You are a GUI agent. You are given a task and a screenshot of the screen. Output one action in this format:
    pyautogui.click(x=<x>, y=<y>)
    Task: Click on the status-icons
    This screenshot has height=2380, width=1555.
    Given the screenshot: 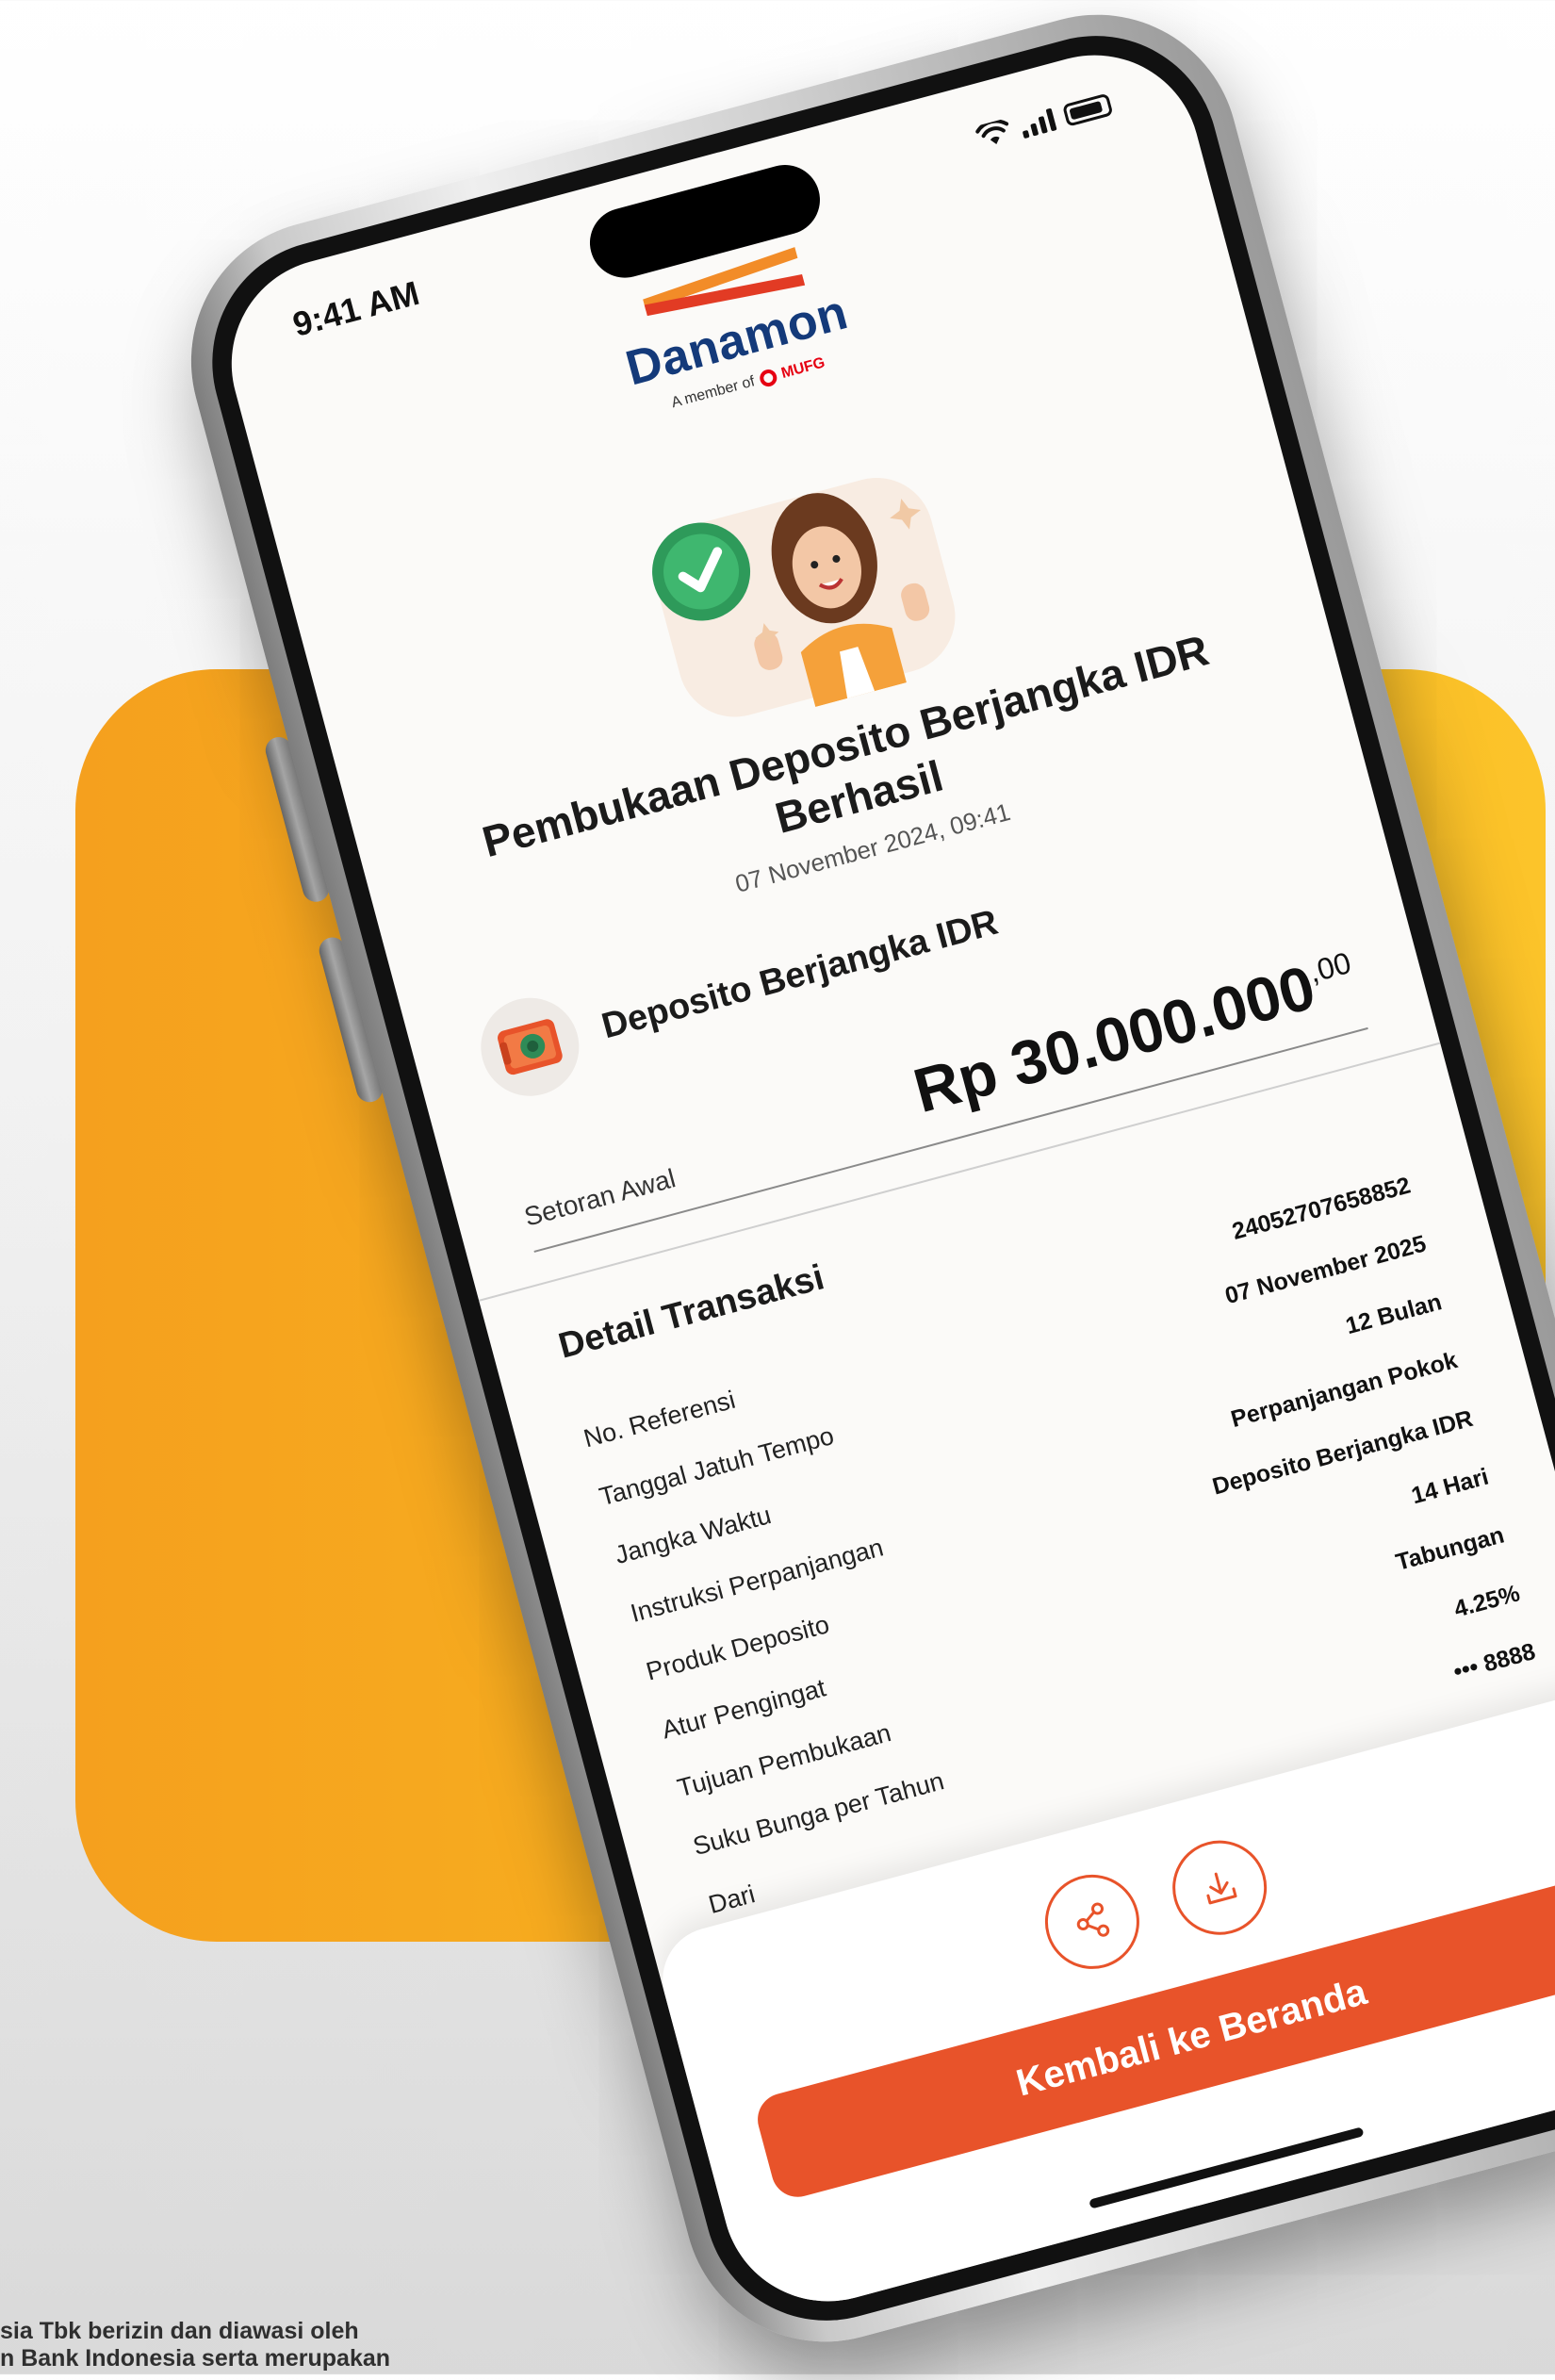 What is the action you would take?
    pyautogui.click(x=1044, y=121)
    